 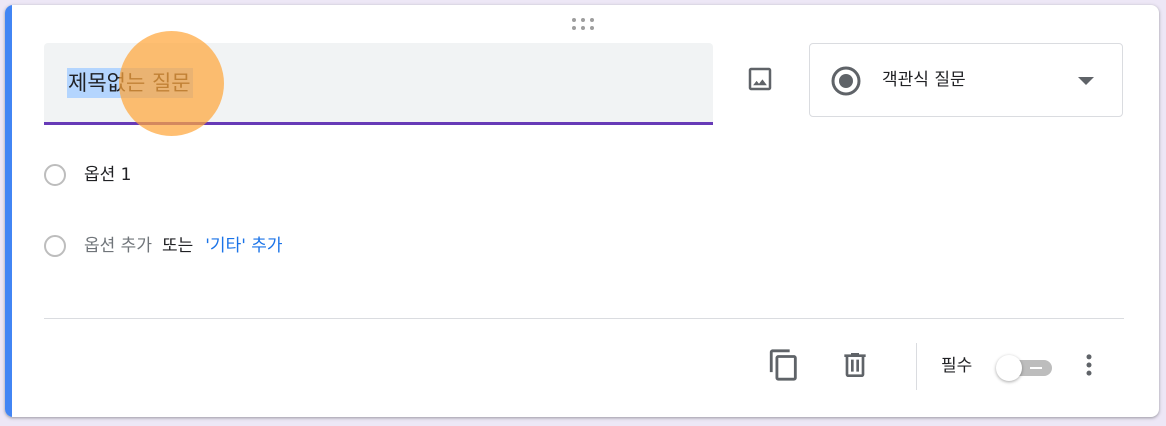 I want to click on duplicate-button, so click(x=784, y=365).